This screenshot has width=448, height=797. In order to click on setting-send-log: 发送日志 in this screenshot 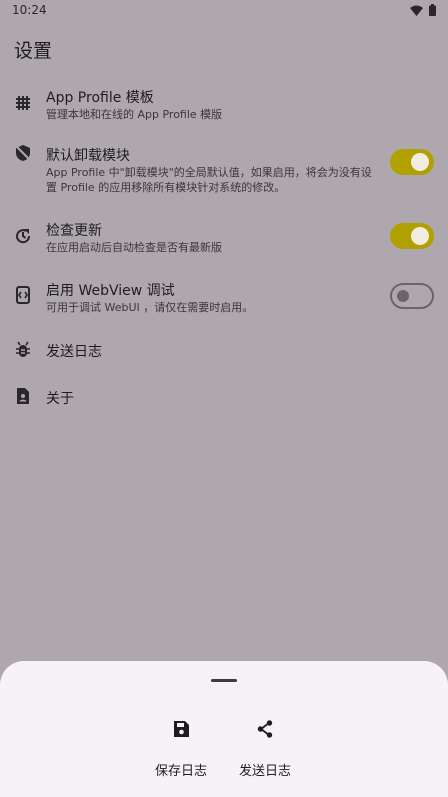, I will do `click(224, 350)`.